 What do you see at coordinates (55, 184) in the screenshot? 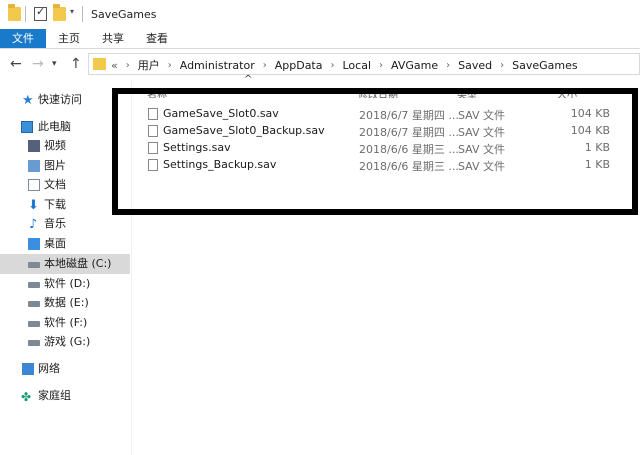
I see `sidebar-item-label: 文档` at bounding box center [55, 184].